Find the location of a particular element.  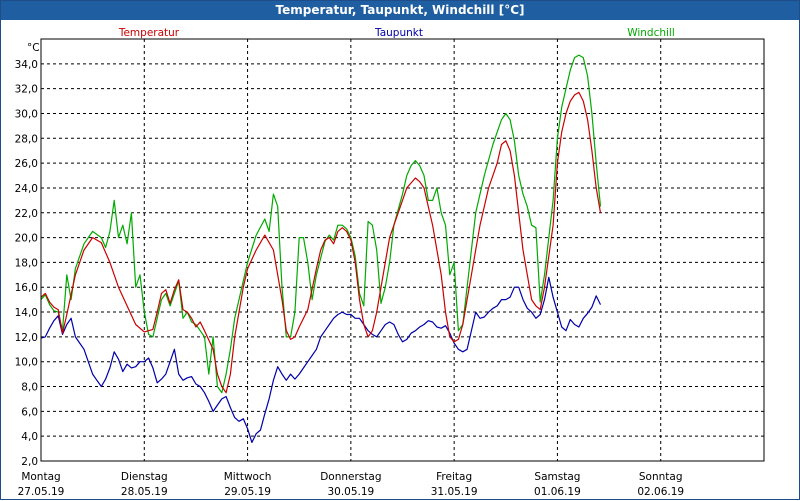

y-tick-label: 8,0 is located at coordinates (29, 388).